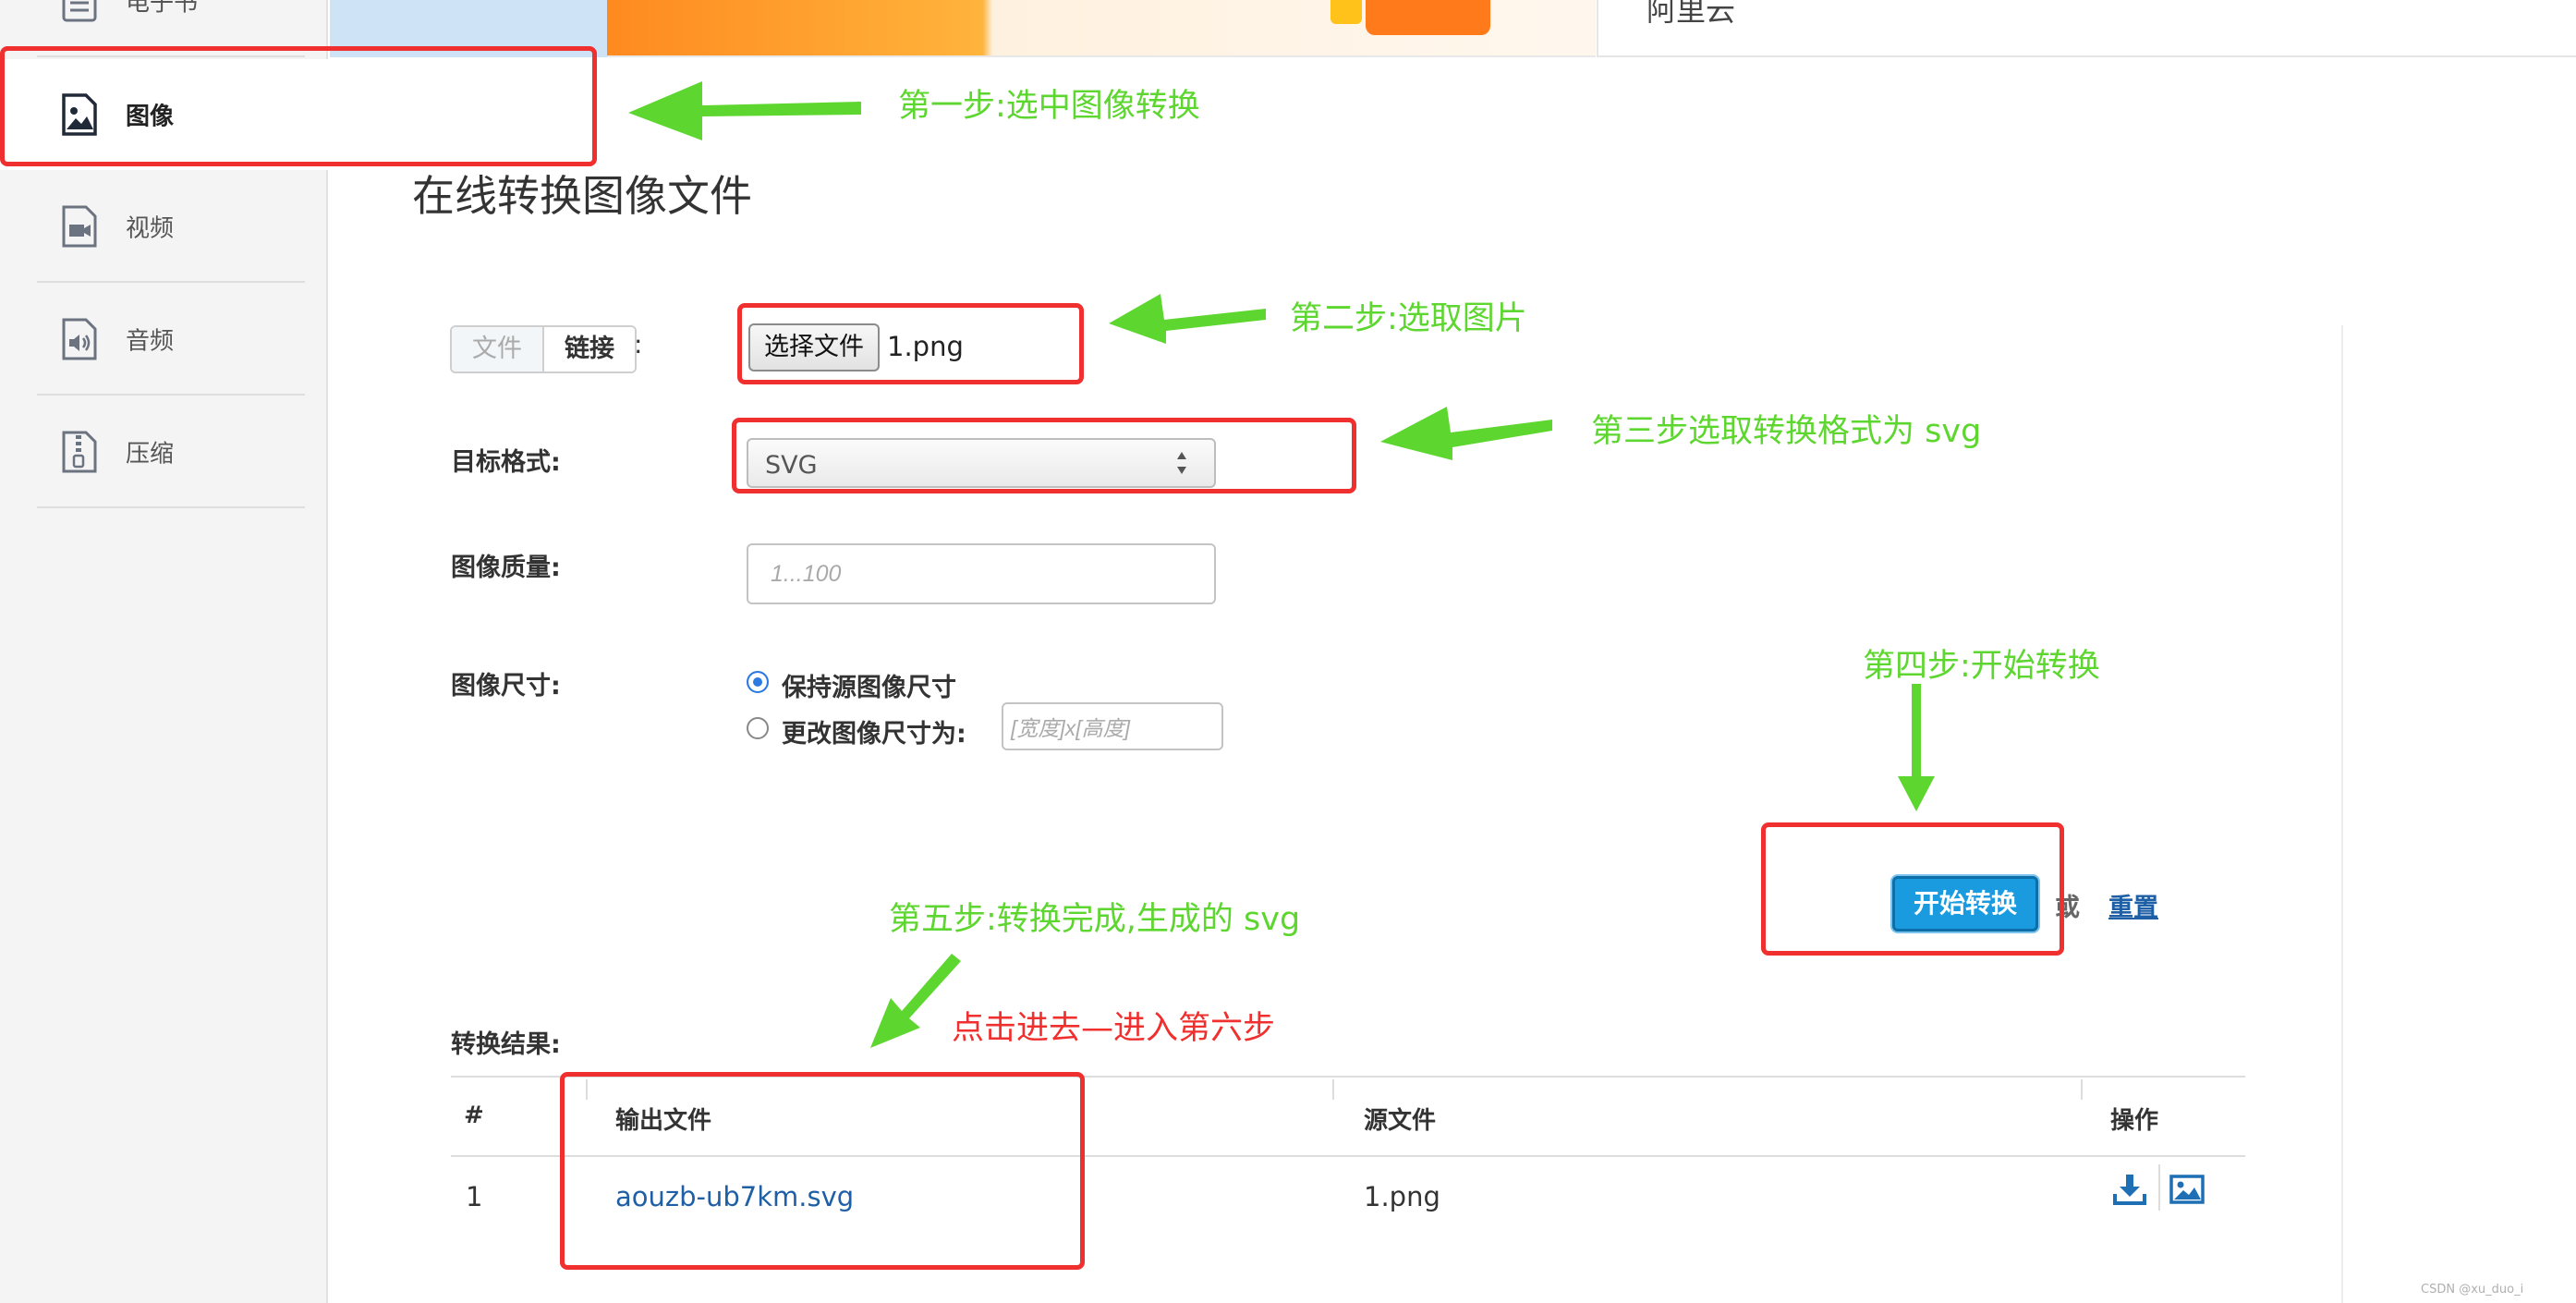 This screenshot has height=1303, width=2576. Describe the element at coordinates (2129, 1189) in the screenshot. I see `download-icon` at that location.